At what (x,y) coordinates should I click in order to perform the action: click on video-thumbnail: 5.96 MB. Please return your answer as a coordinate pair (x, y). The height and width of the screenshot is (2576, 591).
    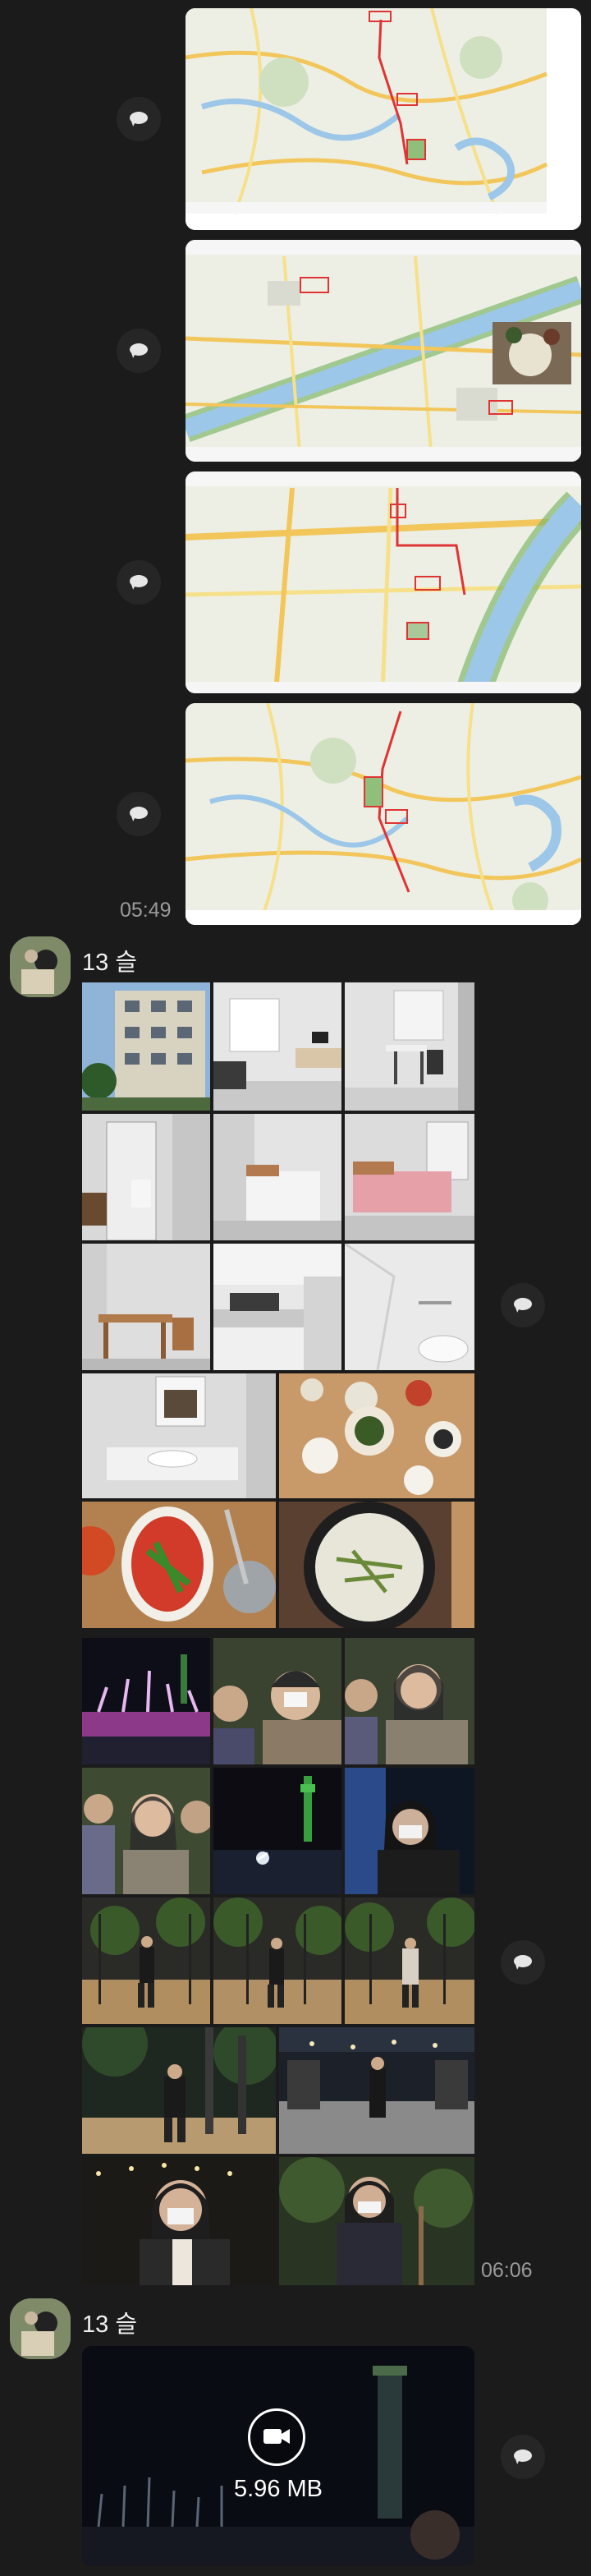
    Looking at the image, I should click on (278, 2456).